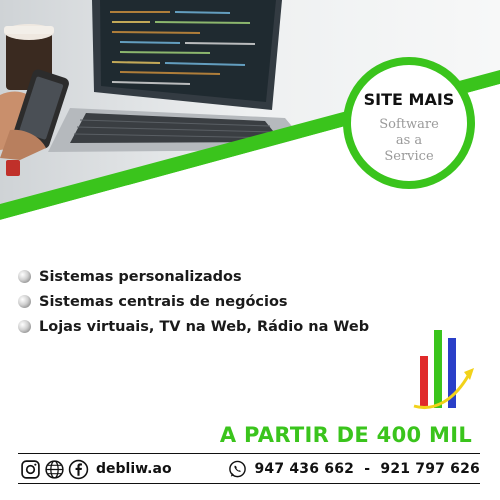  I want to click on whatsapp-icon, so click(238, 468).